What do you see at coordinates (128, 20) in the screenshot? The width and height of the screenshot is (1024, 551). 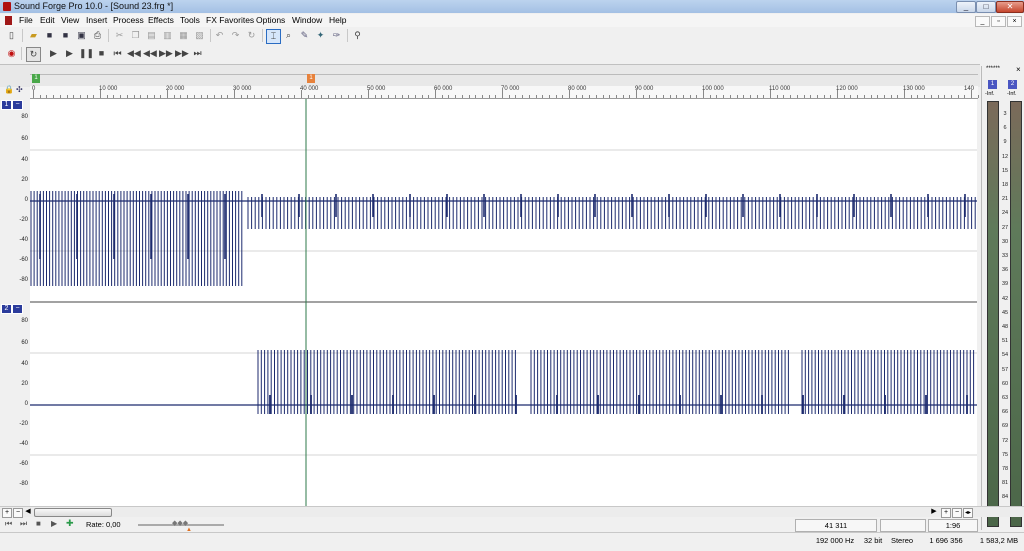 I see `menu-process: Process` at bounding box center [128, 20].